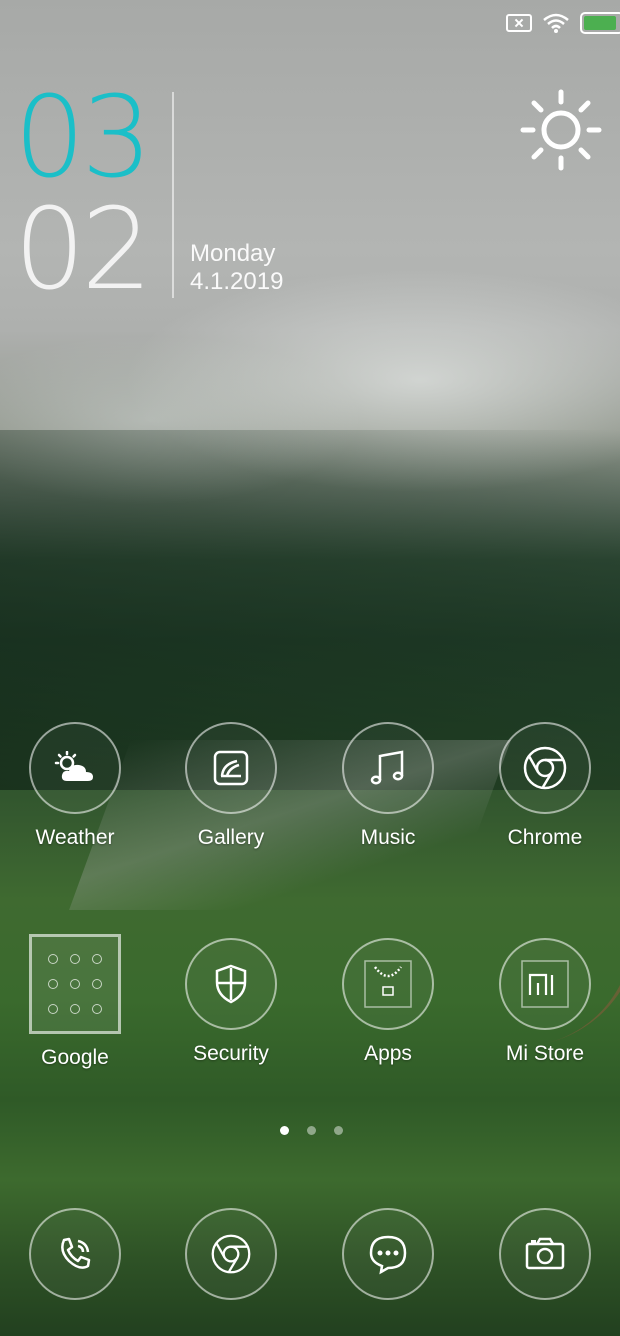 The width and height of the screenshot is (620, 1336). I want to click on app-label: Weather, so click(75, 837).